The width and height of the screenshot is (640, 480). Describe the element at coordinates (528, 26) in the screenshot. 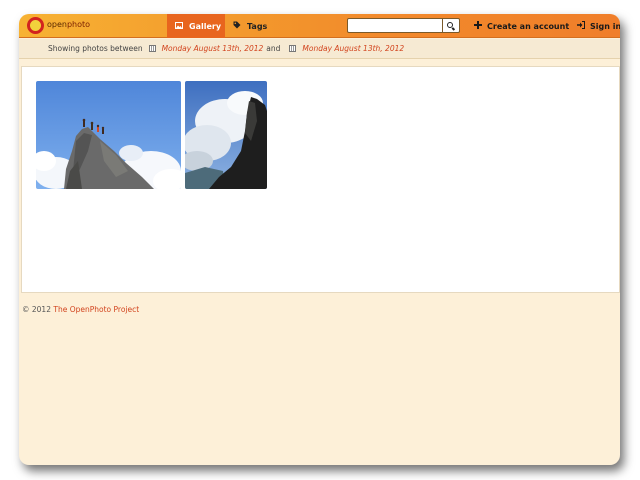

I see `create-account-label: Create an account` at that location.